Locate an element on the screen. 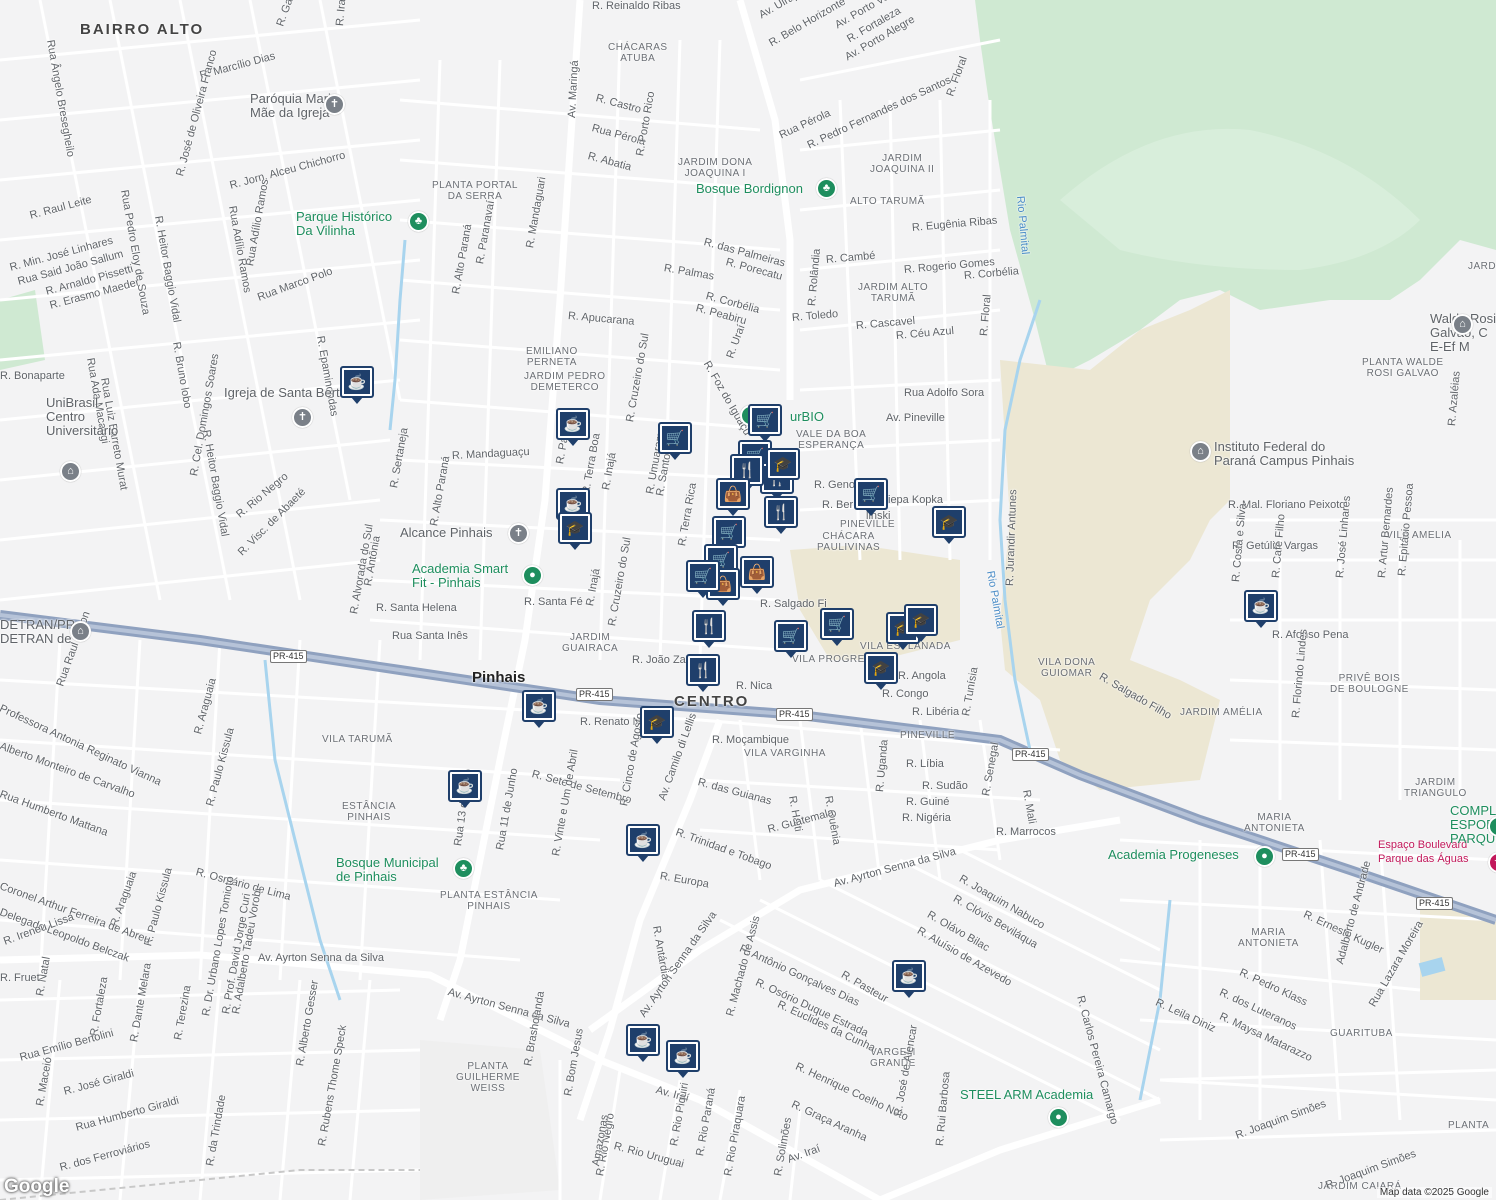  gov-icon: ⌂ is located at coordinates (80, 631).